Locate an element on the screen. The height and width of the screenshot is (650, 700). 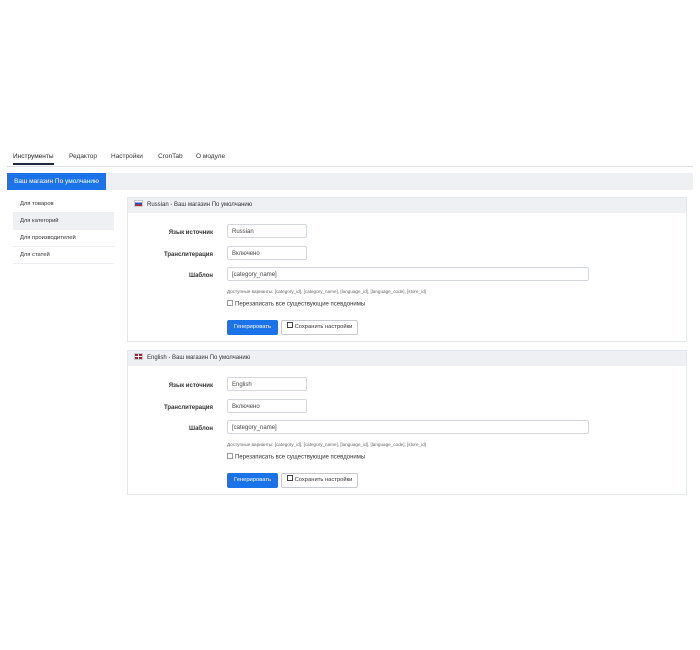
store-bar: Ваш магазин По умолчанию is located at coordinates (350, 181).